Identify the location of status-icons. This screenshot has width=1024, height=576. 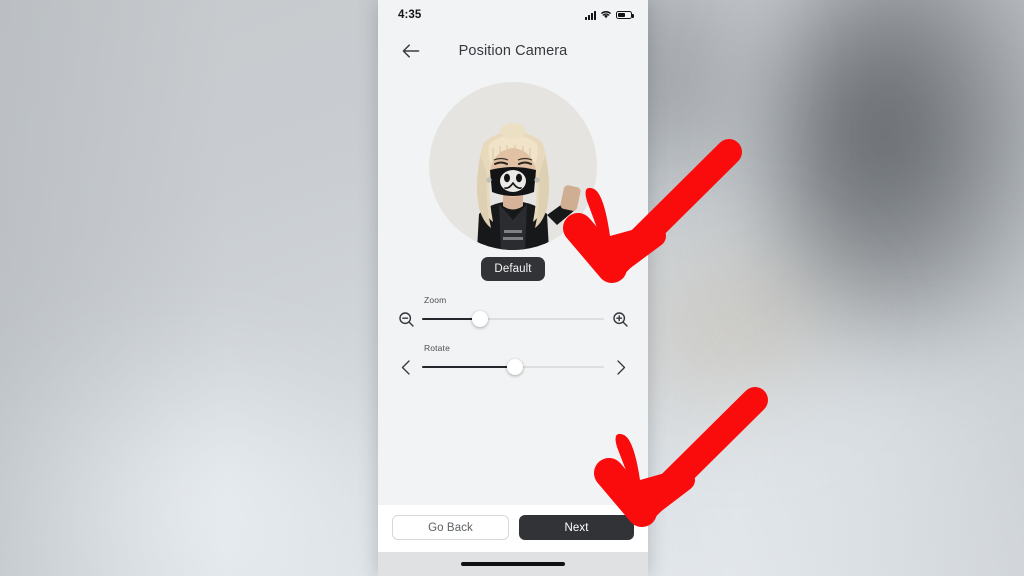
(609, 15).